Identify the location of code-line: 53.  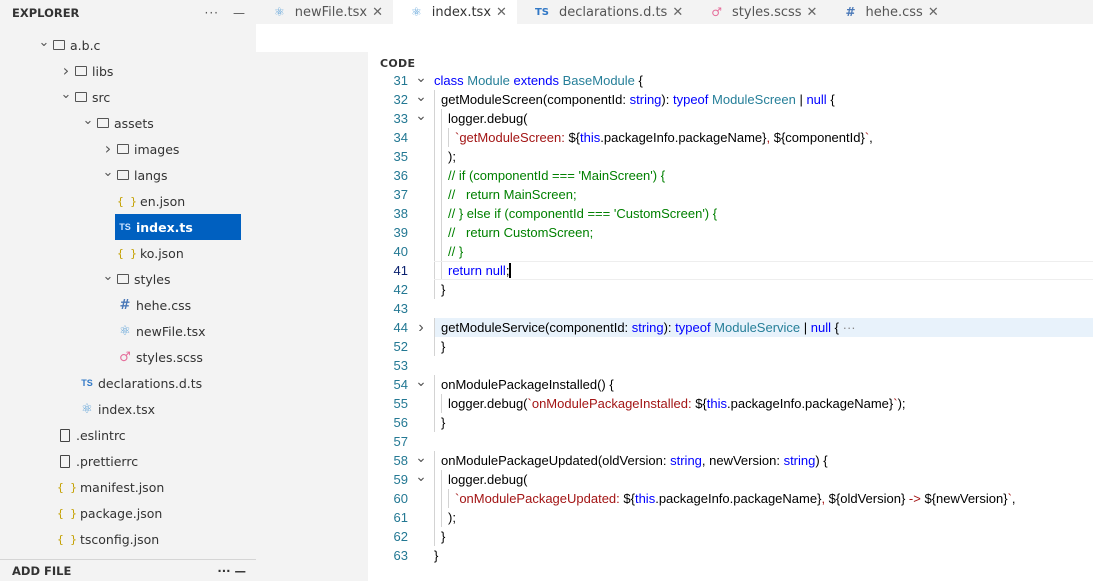
(730, 365).